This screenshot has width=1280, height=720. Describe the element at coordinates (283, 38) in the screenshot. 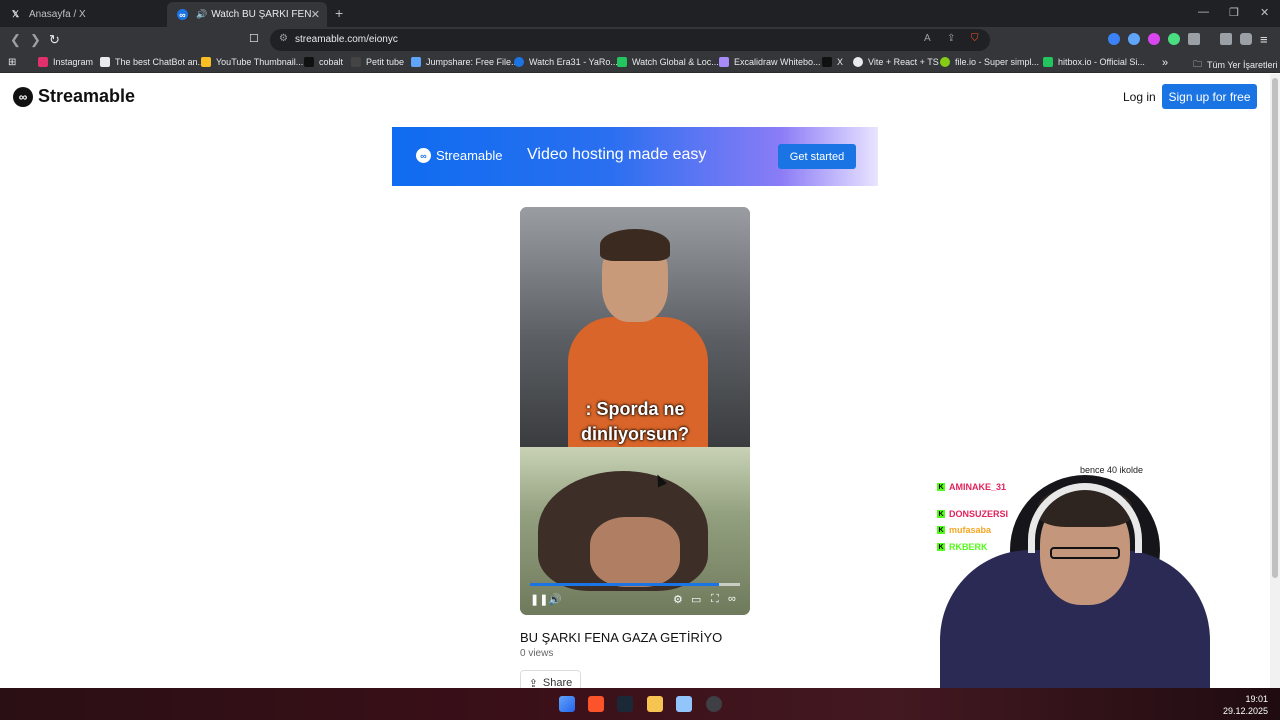

I see `site-info-icon: ⚙` at that location.